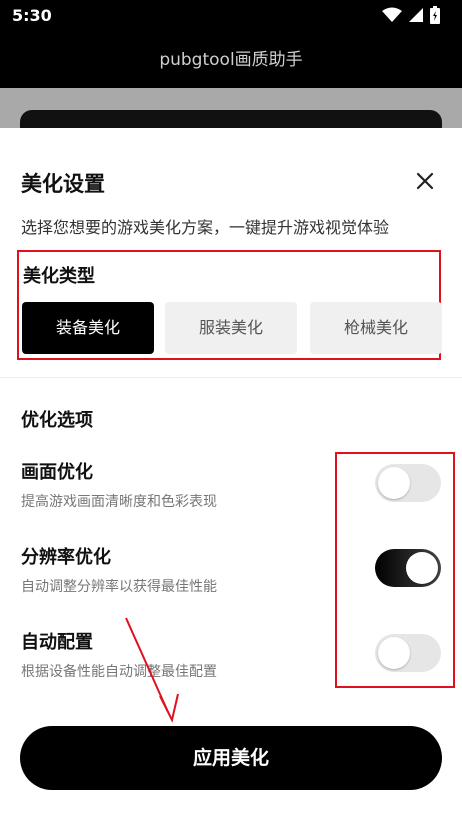 This screenshot has height=821, width=462. I want to click on close-button, so click(425, 183).